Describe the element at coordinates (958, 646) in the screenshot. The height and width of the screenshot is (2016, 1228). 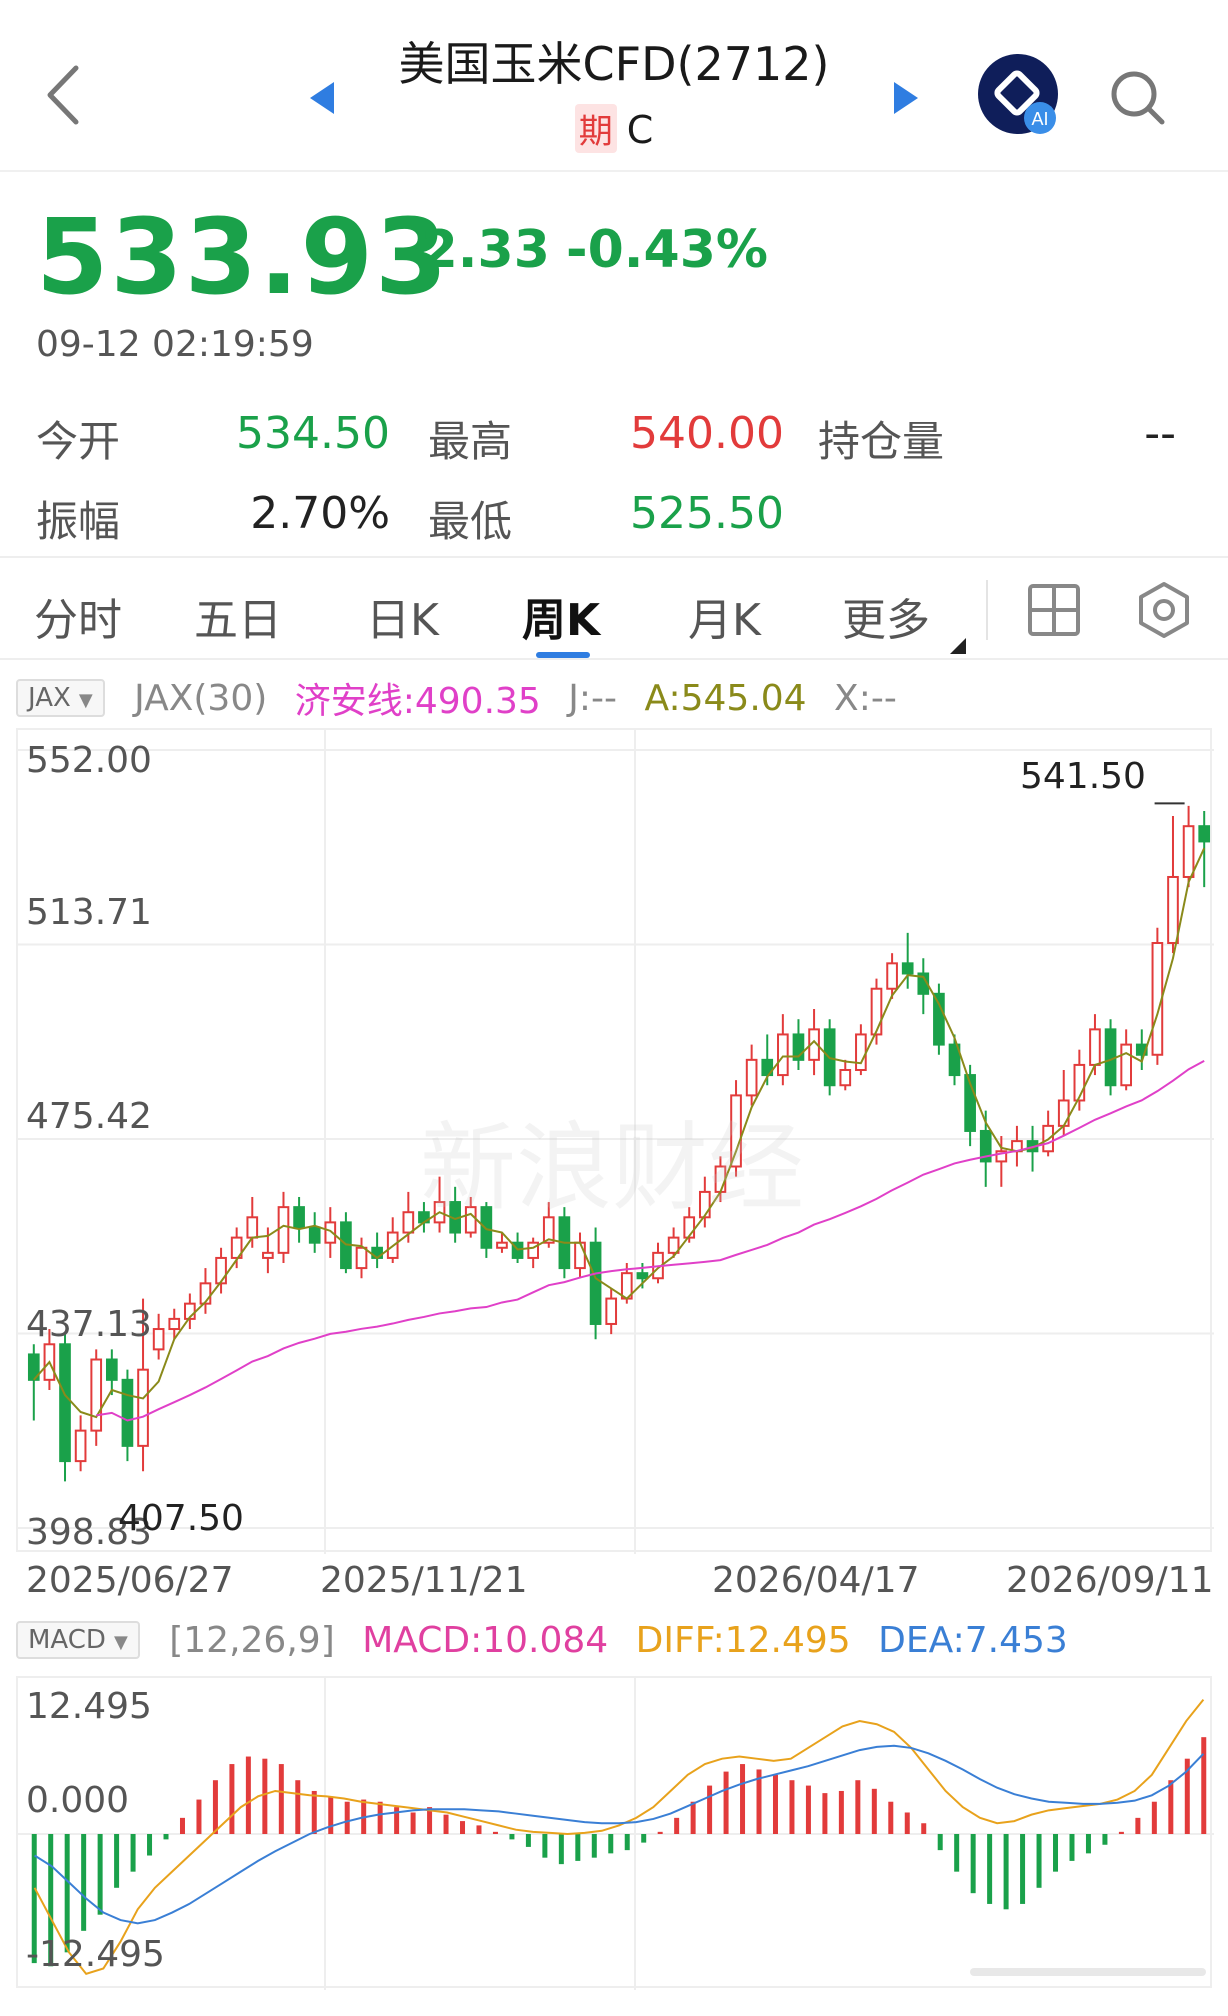
I see `more-dropdown-icon` at that location.